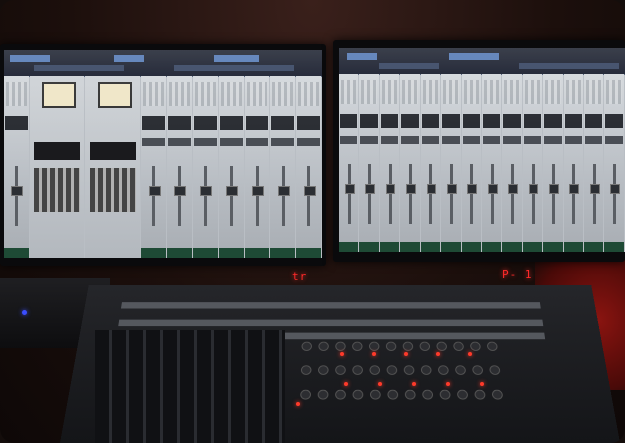 This screenshot has height=443, width=625. I want to click on fader-bank, so click(190, 386).